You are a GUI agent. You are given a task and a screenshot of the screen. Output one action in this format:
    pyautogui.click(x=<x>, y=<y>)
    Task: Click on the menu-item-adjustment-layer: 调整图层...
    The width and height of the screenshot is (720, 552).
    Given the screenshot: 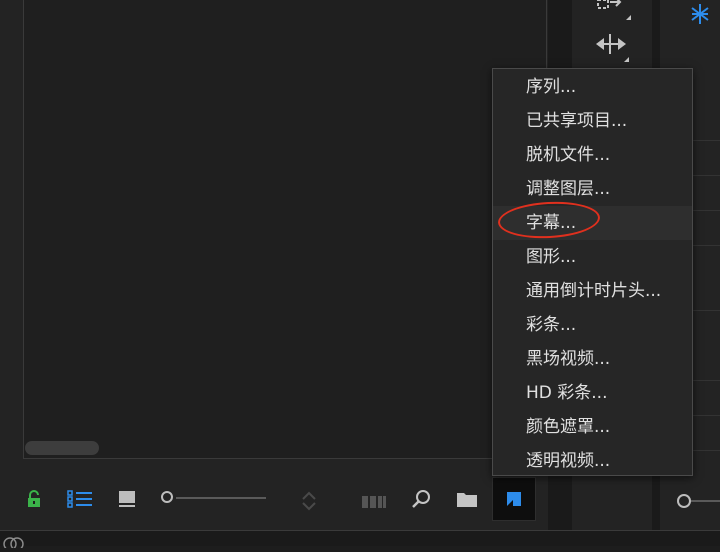 What is the action you would take?
    pyautogui.click(x=592, y=189)
    